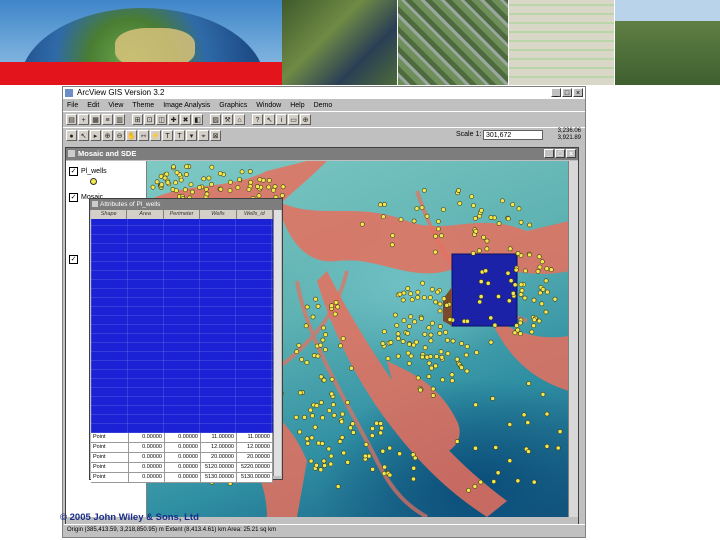  Describe the element at coordinates (71, 119) in the screenshot. I see `save-icon: ▤` at that location.